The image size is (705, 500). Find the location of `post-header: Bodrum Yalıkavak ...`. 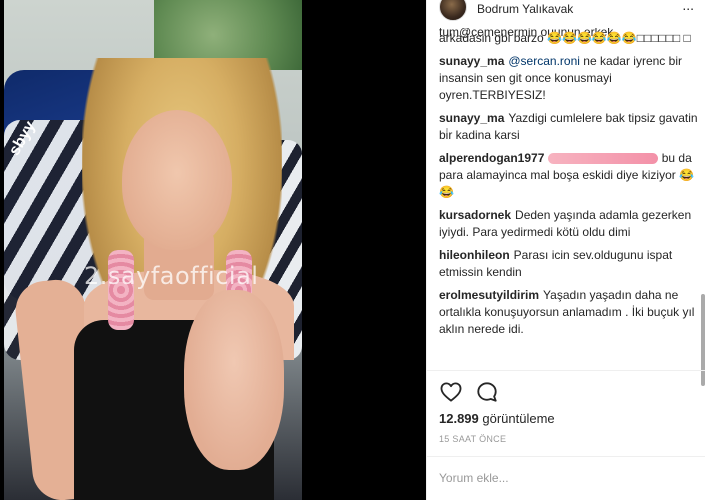

post-header: Bodrum Yalıkavak ... is located at coordinates (566, 14).